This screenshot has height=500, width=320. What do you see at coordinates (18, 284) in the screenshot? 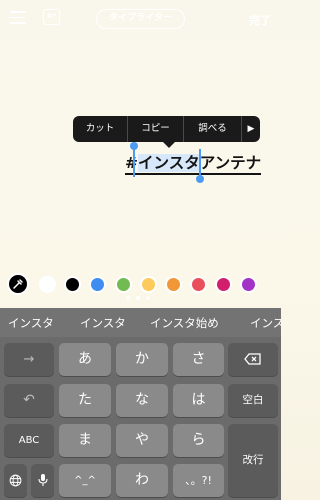
I see `eyedropper-icon` at bounding box center [18, 284].